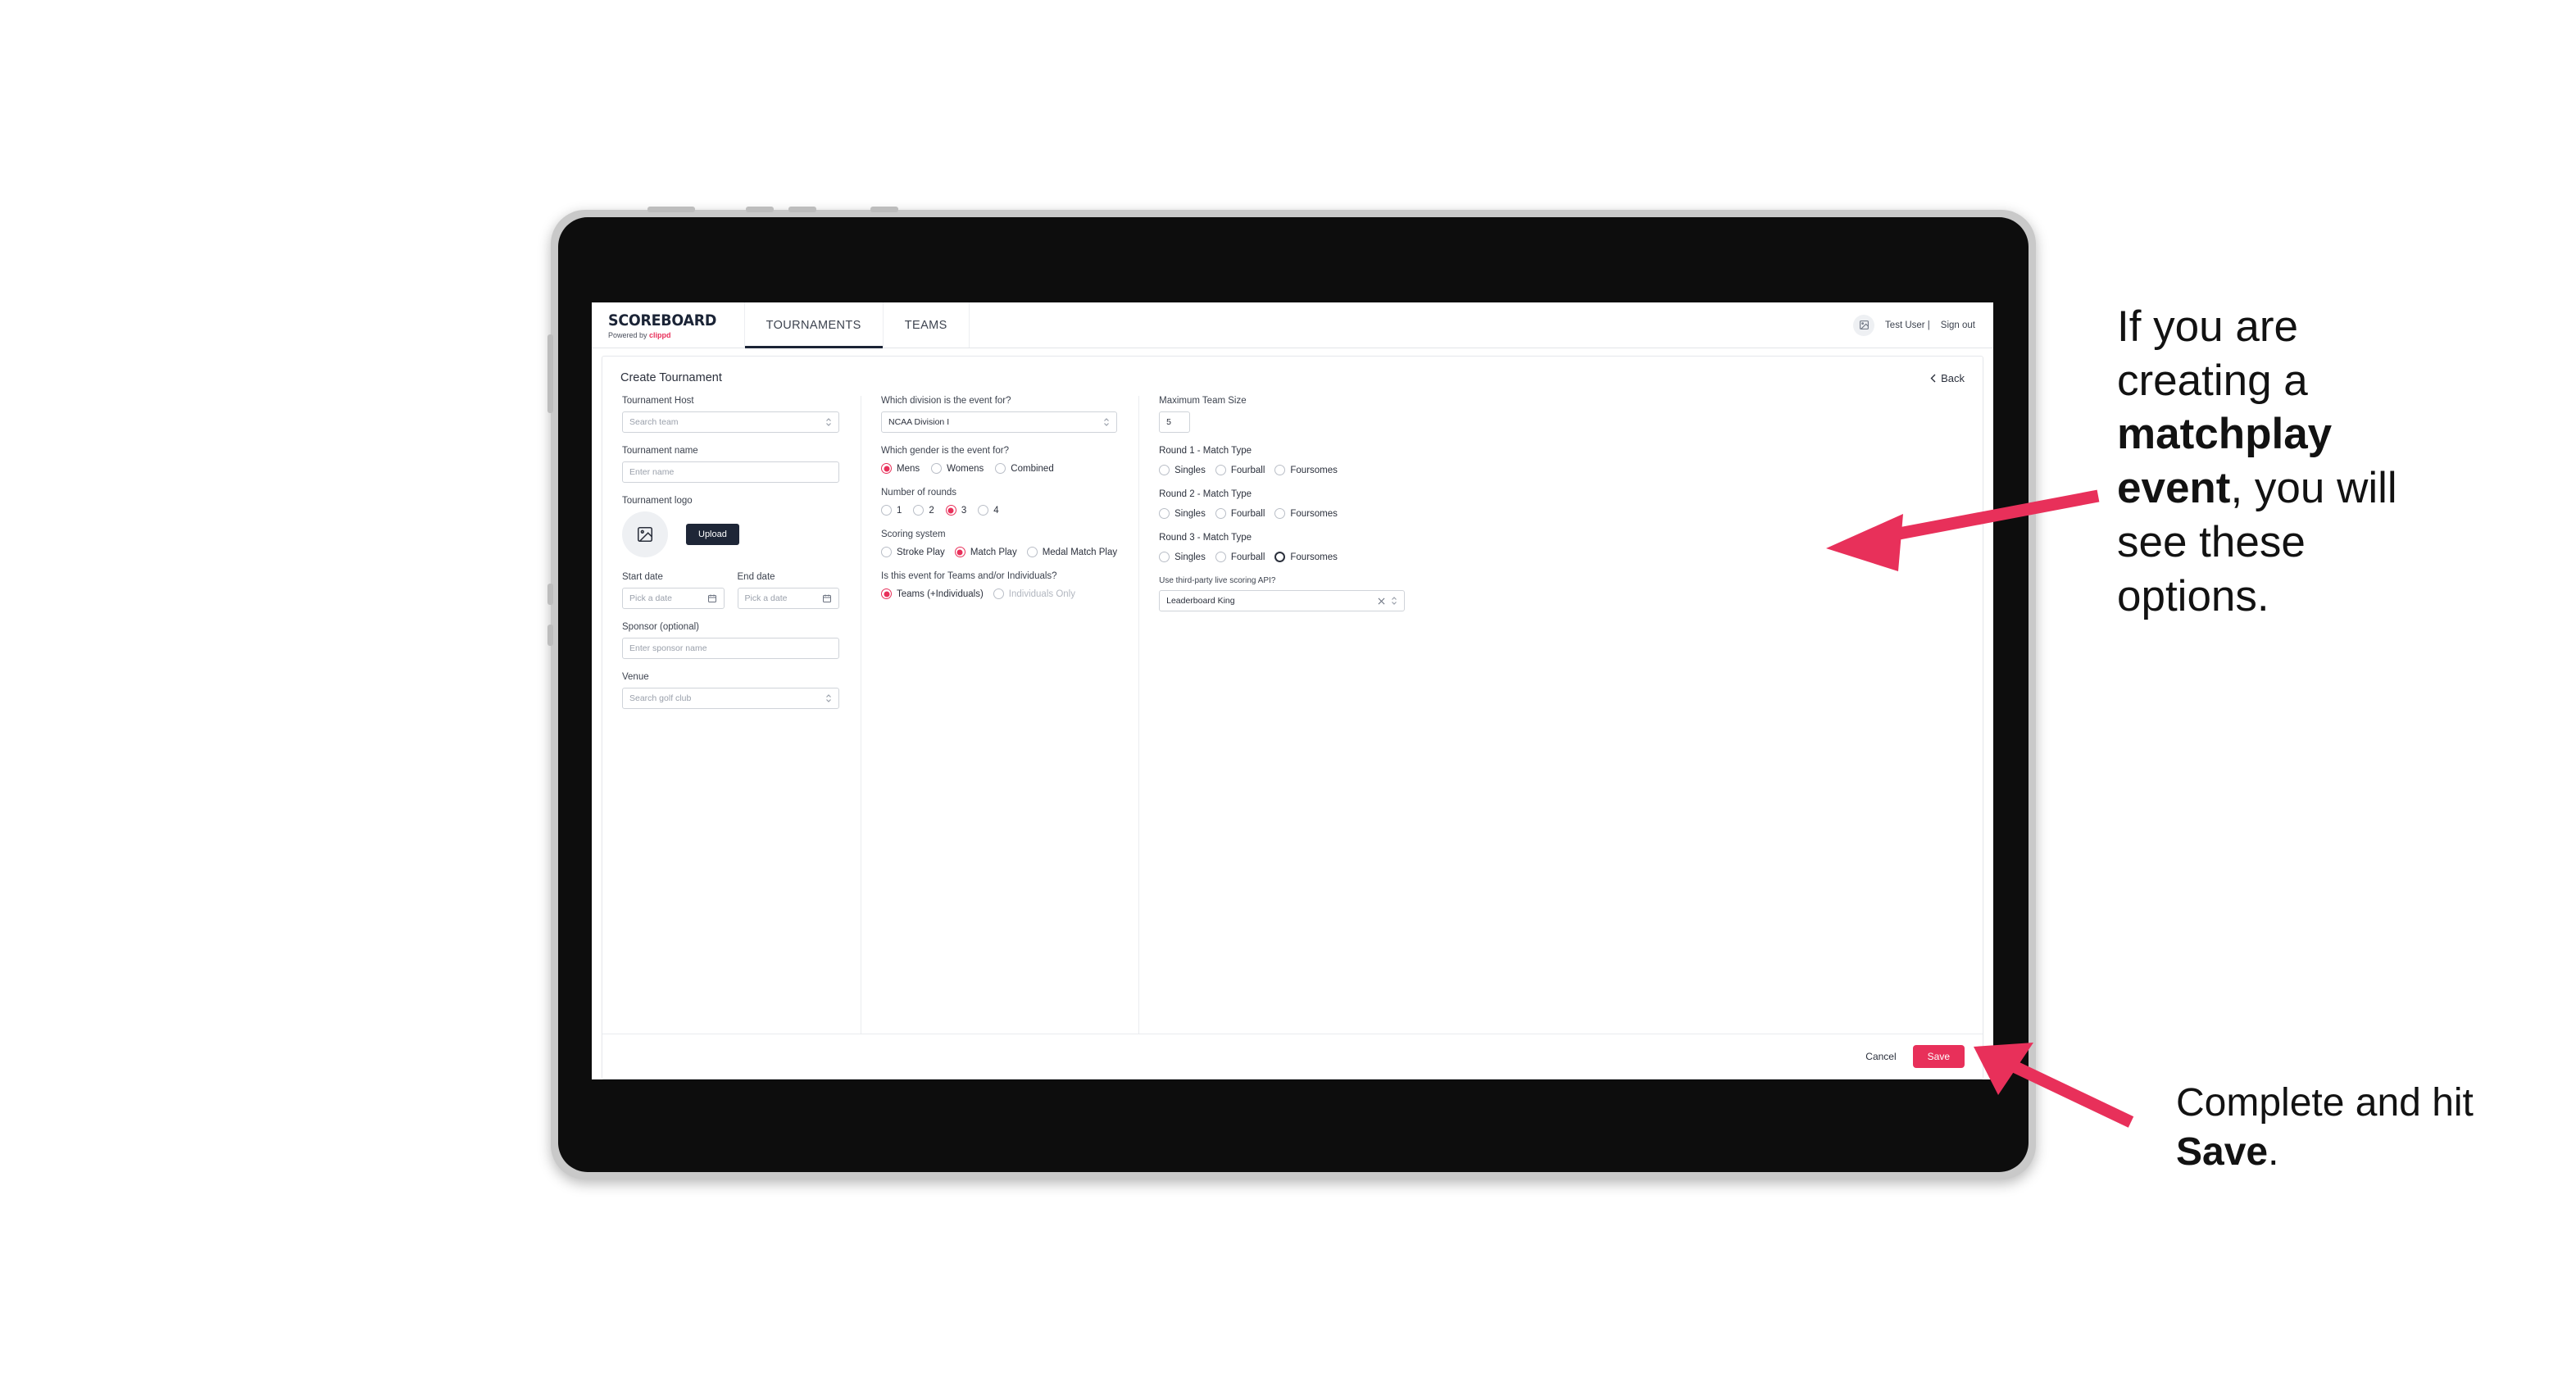  Describe the element at coordinates (1240, 557) in the screenshot. I see `radio-round3-fourball: Fourball` at that location.